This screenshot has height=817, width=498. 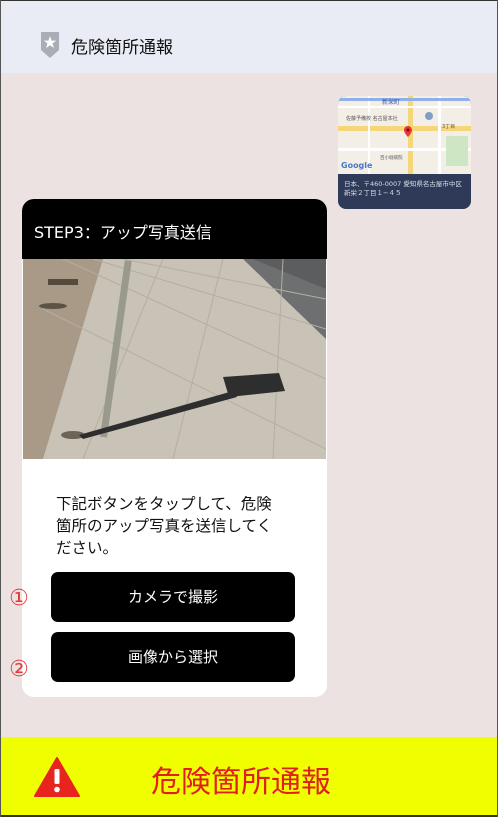 What do you see at coordinates (164, 526) in the screenshot?
I see `instruction-text: 下記ボタンをタップして、危険箇所のアップ写真を送信してください。` at bounding box center [164, 526].